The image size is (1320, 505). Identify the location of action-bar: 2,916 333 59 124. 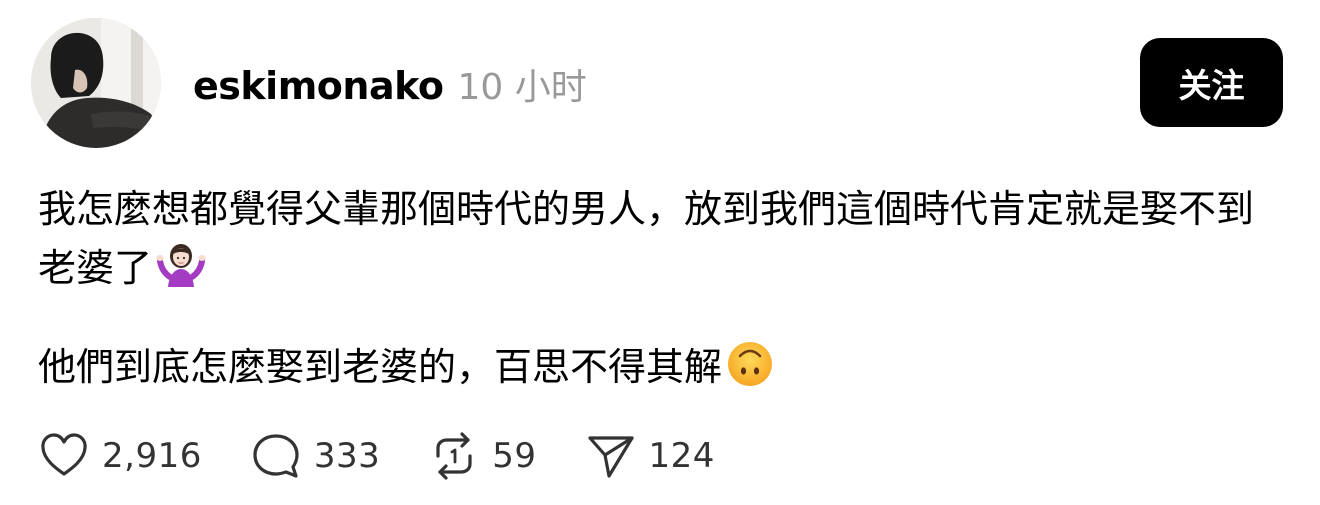
(400, 456).